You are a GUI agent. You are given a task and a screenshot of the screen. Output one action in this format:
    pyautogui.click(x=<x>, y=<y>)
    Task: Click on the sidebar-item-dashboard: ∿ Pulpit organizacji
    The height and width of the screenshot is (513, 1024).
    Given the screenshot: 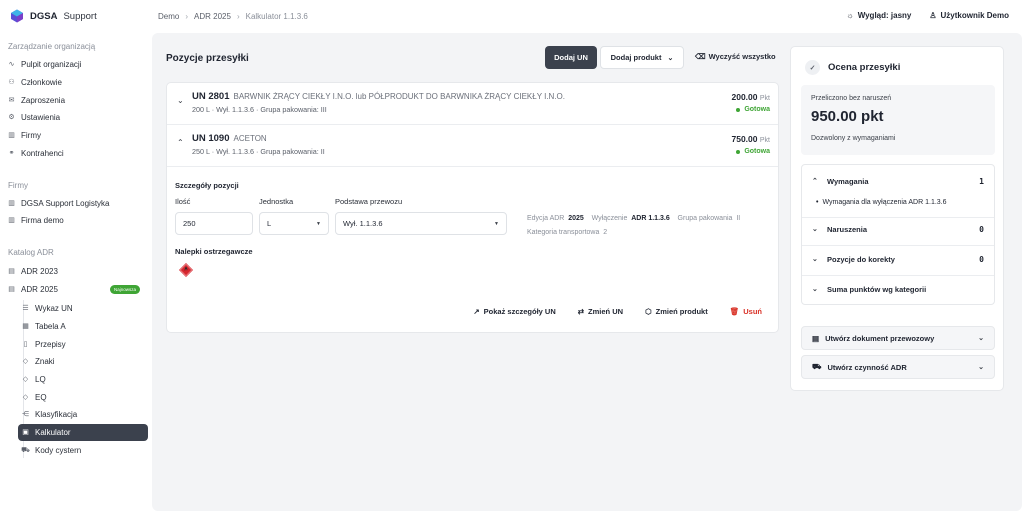 What is the action you would take?
    pyautogui.click(x=78, y=64)
    